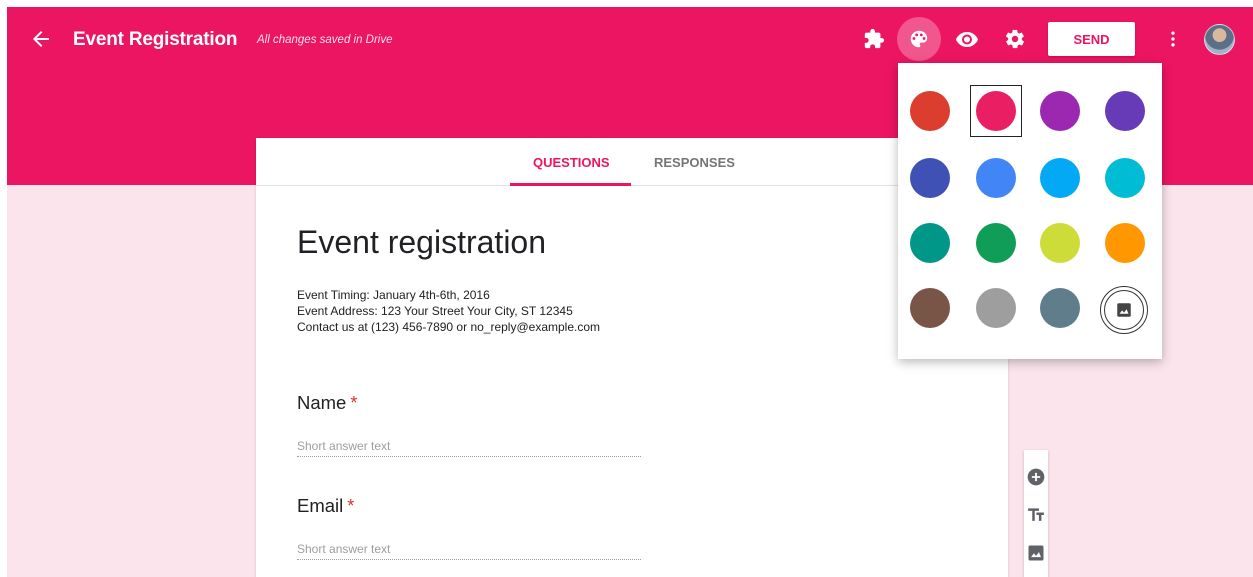  I want to click on more-vert-icon, so click(1173, 39).